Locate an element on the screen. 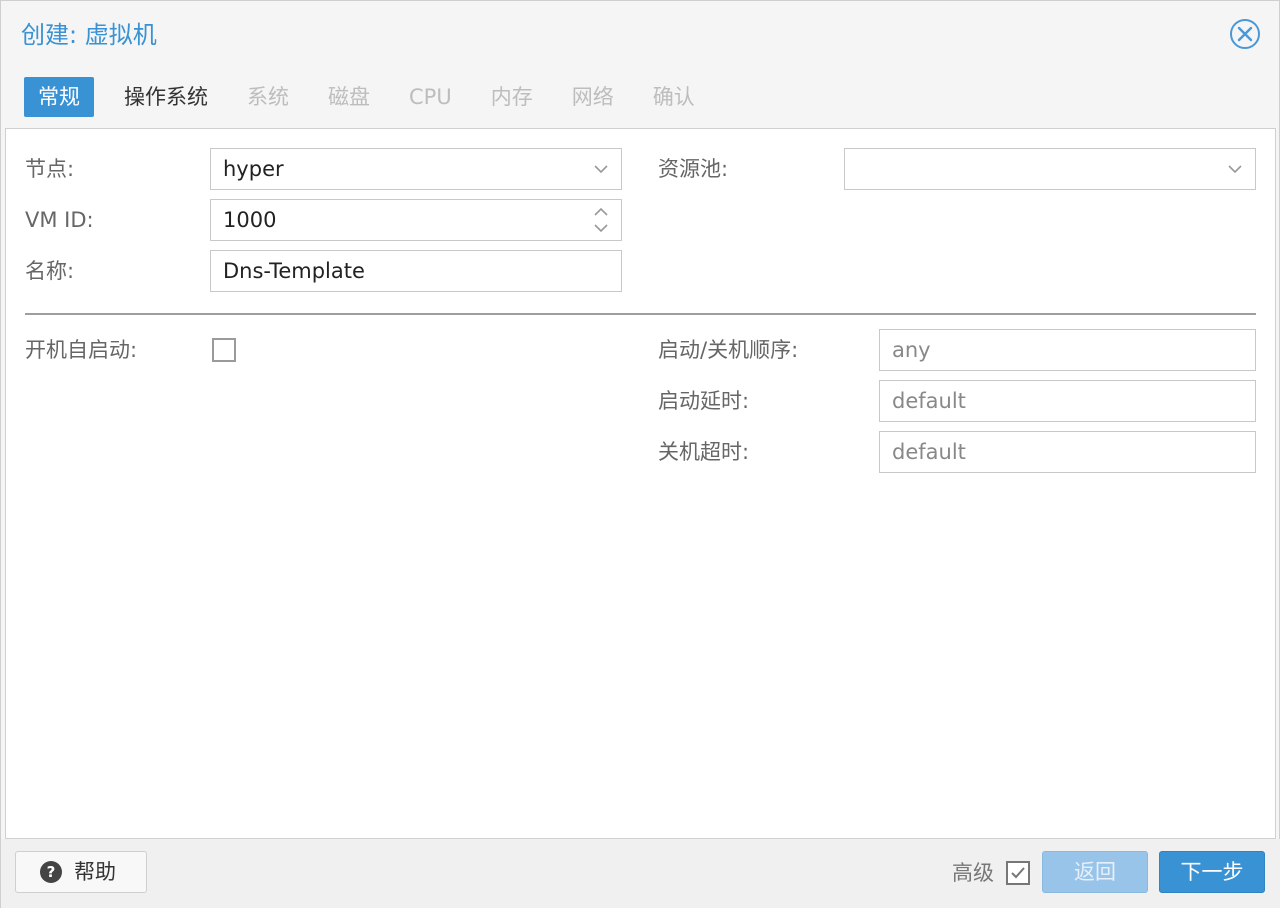  startup-order-input: any is located at coordinates (1067, 350).